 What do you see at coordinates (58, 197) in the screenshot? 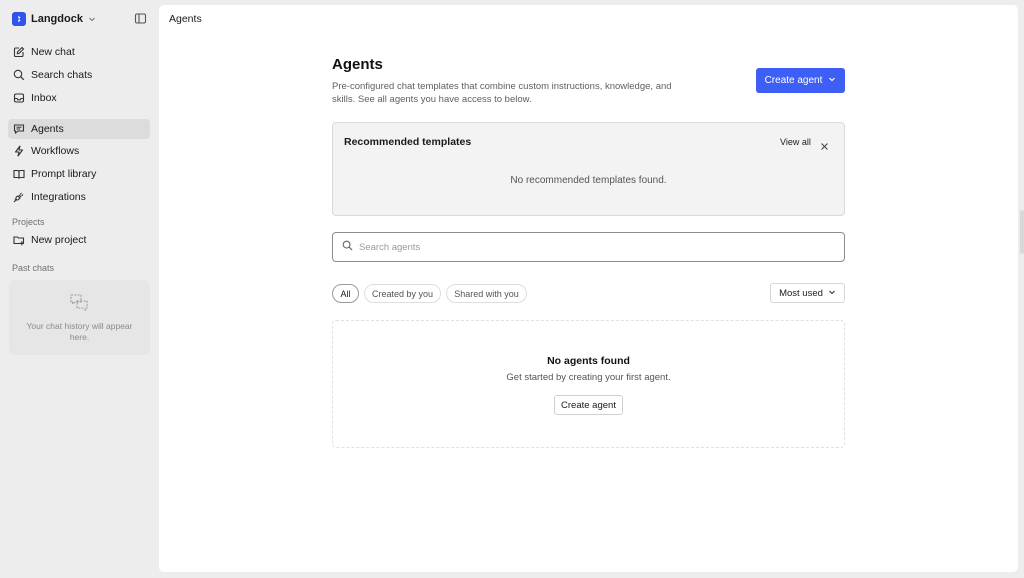
I see `sidebar-item-label: Integrations` at bounding box center [58, 197].